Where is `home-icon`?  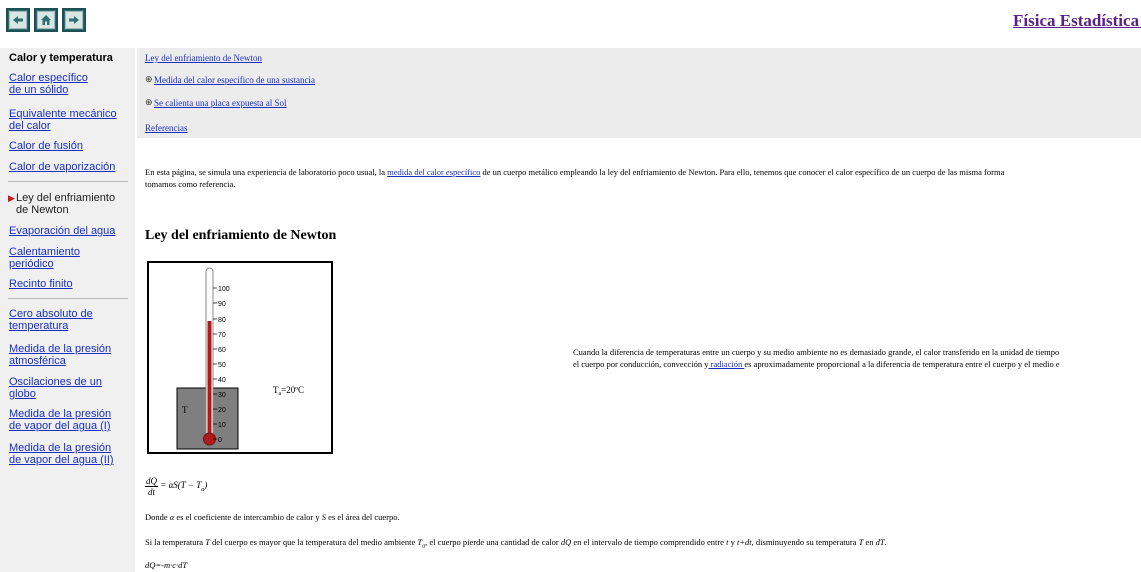 home-icon is located at coordinates (46, 20).